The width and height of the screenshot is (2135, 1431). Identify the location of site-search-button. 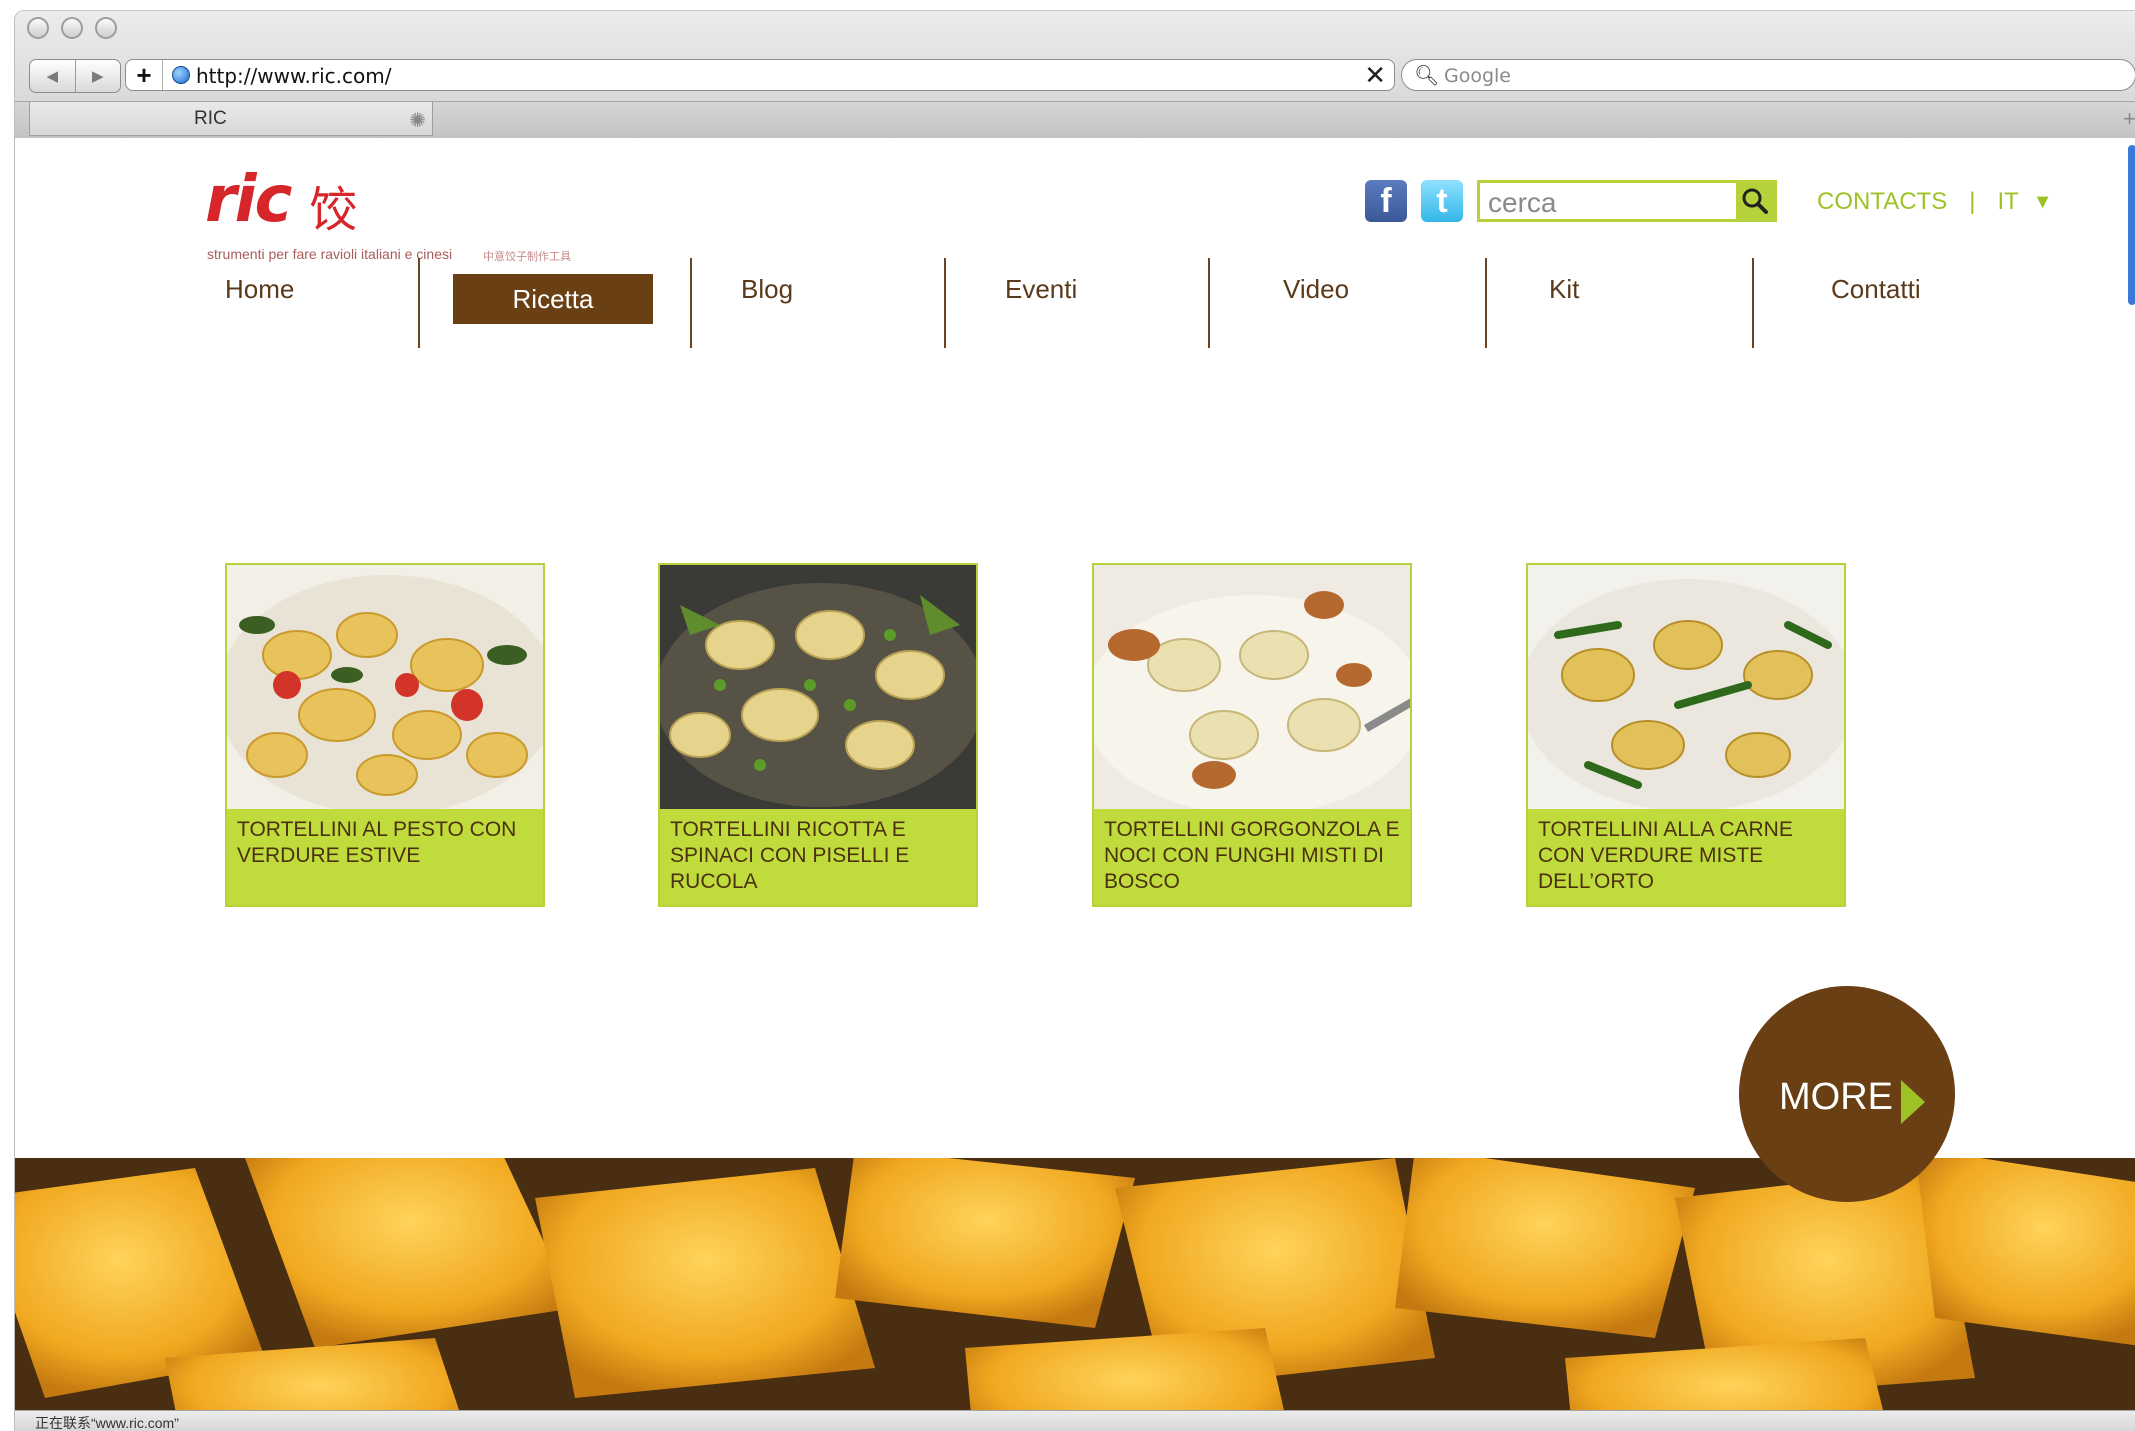
(1755, 201).